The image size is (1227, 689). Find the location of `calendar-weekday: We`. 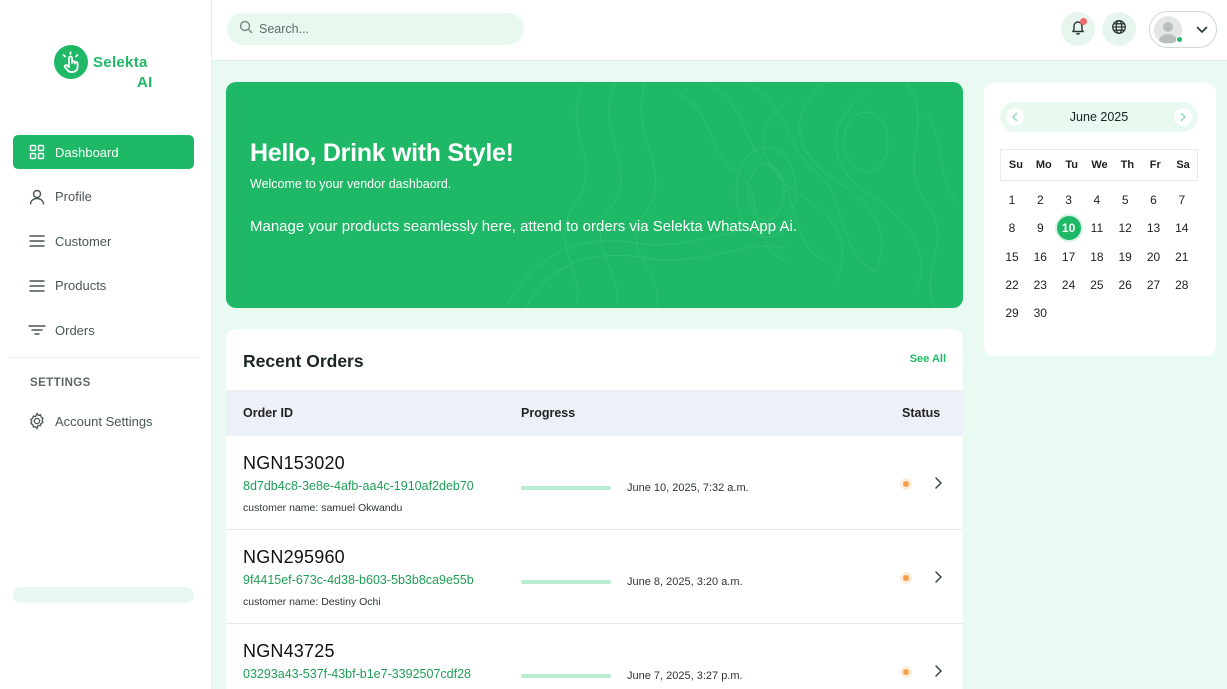

calendar-weekday: We is located at coordinates (1099, 165).